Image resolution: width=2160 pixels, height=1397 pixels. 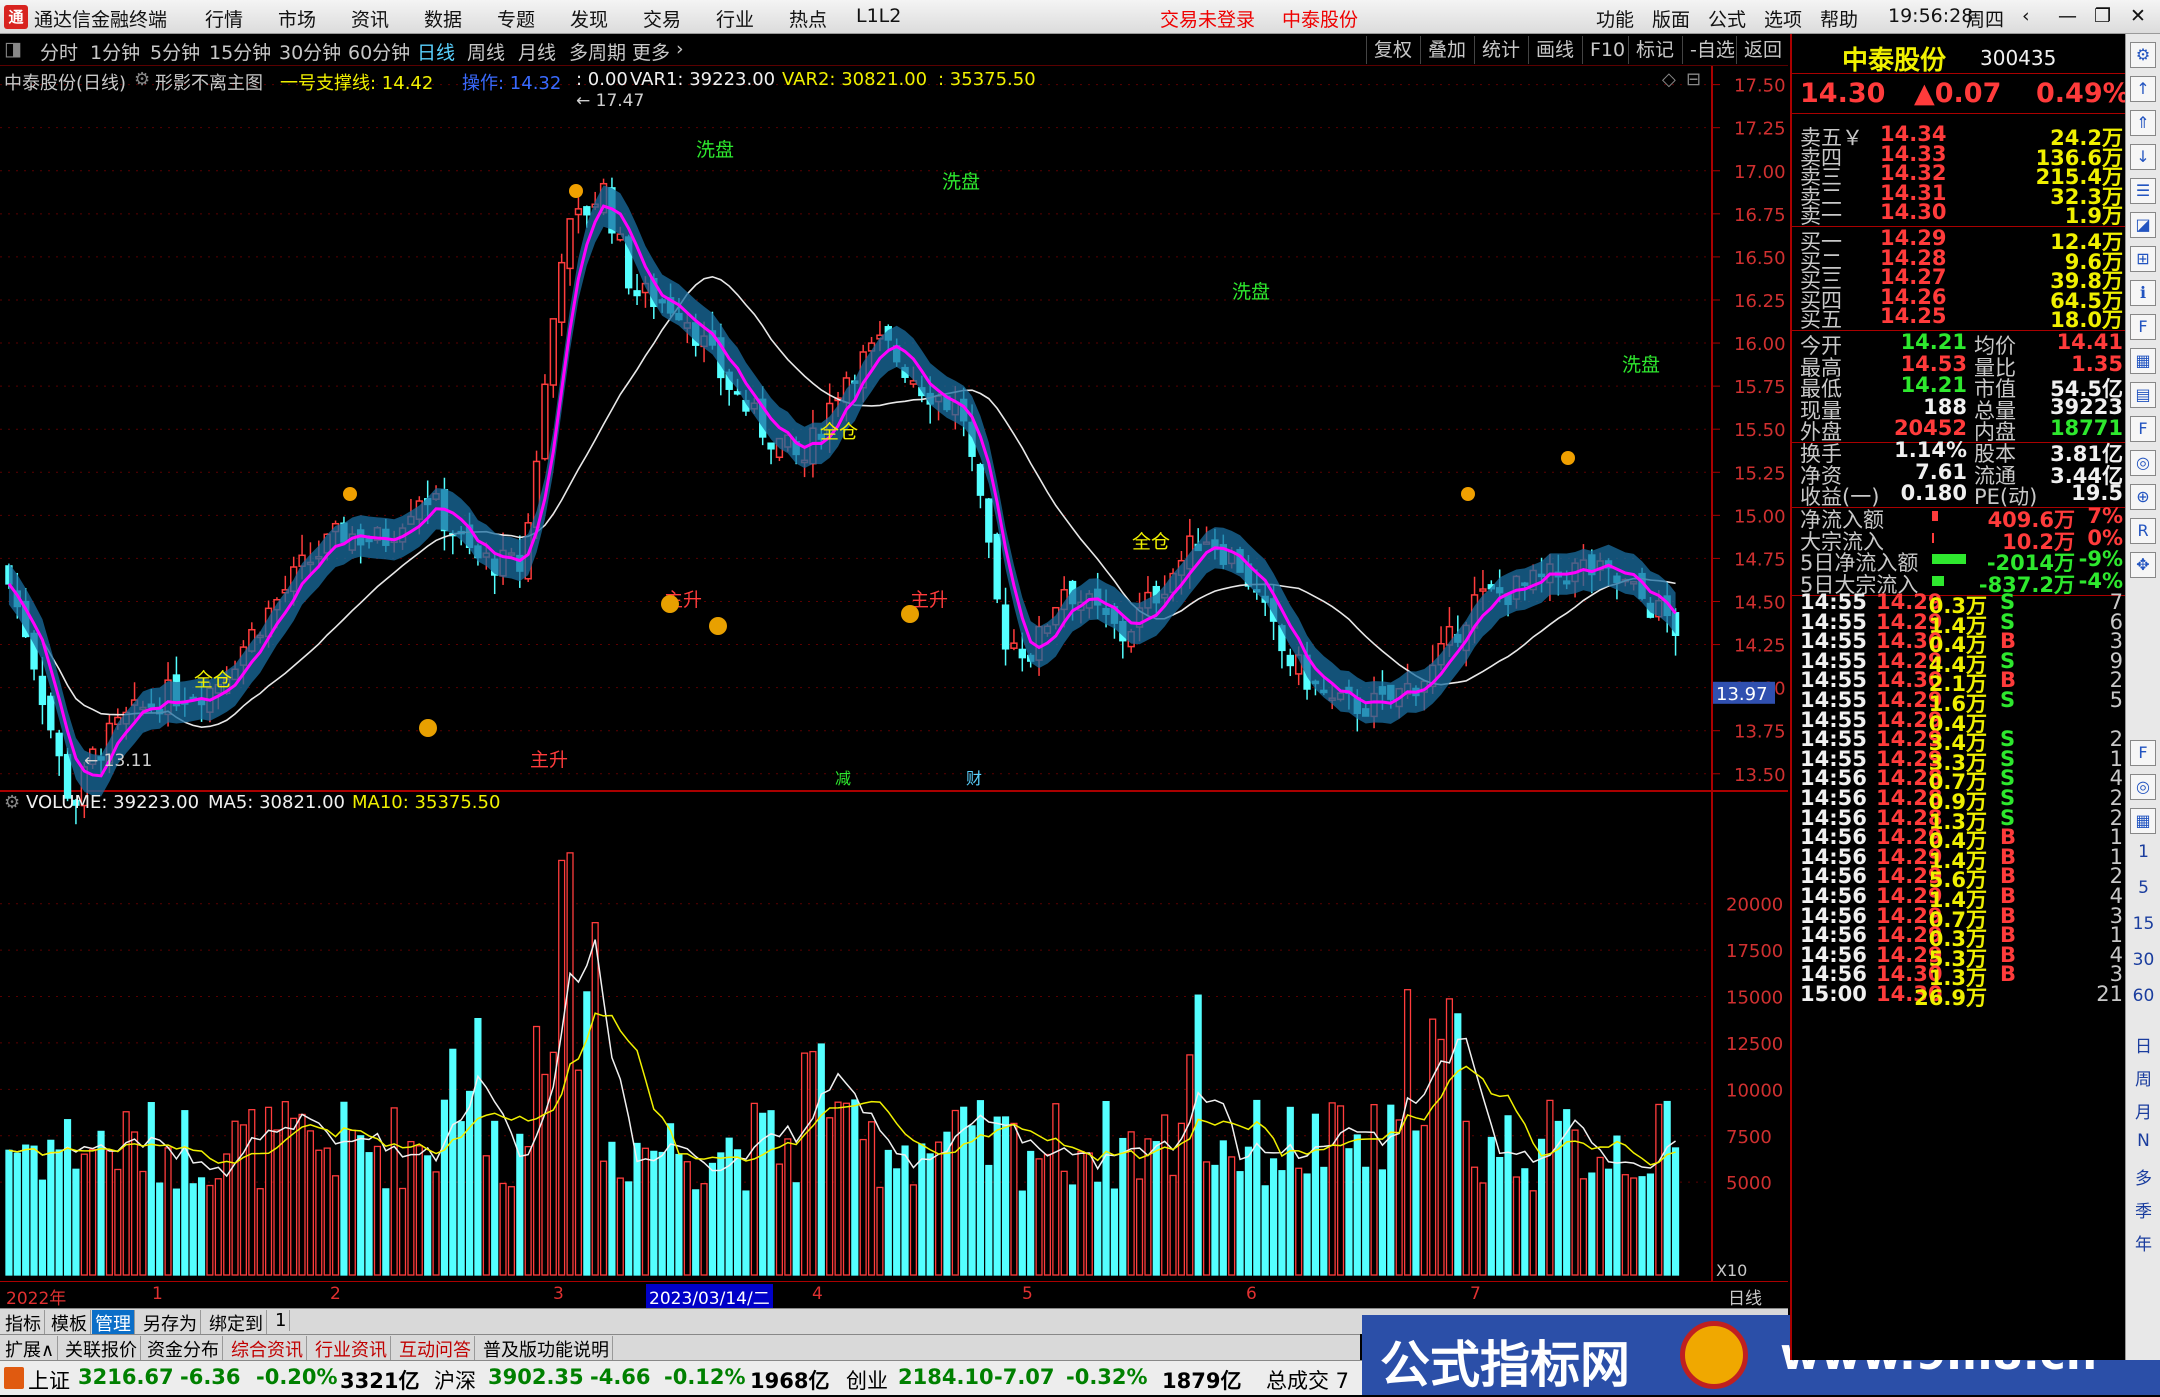 I want to click on zoom-icon: ⊞, so click(x=2143, y=259).